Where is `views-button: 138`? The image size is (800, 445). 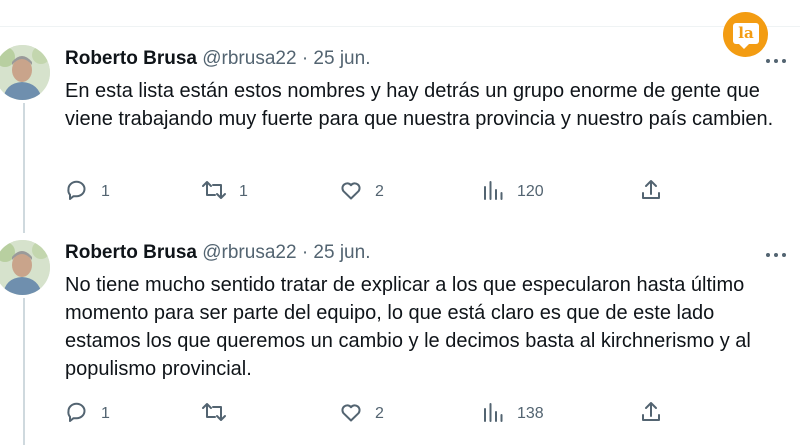 views-button: 138 is located at coordinates (512, 414).